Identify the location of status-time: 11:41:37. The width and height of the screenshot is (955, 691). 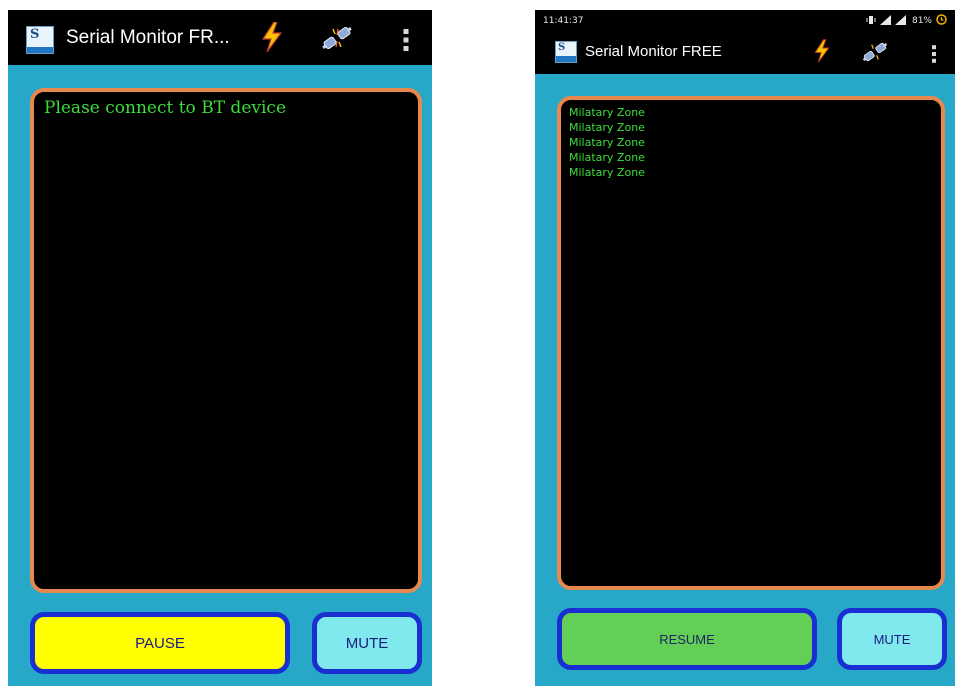
(563, 21).